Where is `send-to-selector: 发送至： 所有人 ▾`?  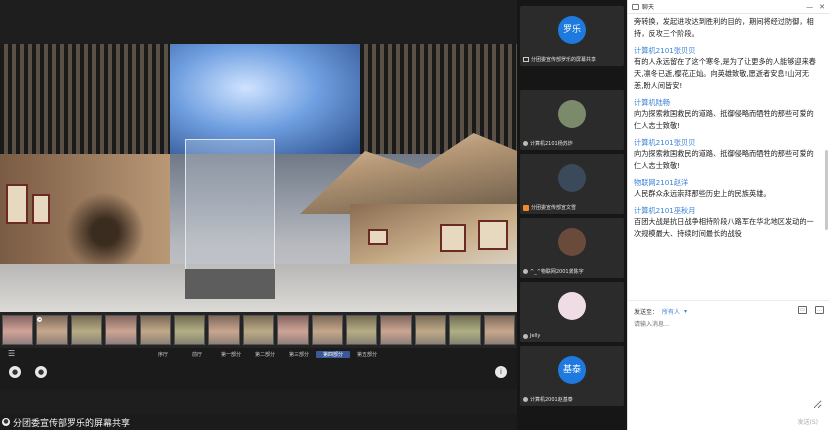 send-to-selector: 发送至： 所有人 ▾ is located at coordinates (660, 311).